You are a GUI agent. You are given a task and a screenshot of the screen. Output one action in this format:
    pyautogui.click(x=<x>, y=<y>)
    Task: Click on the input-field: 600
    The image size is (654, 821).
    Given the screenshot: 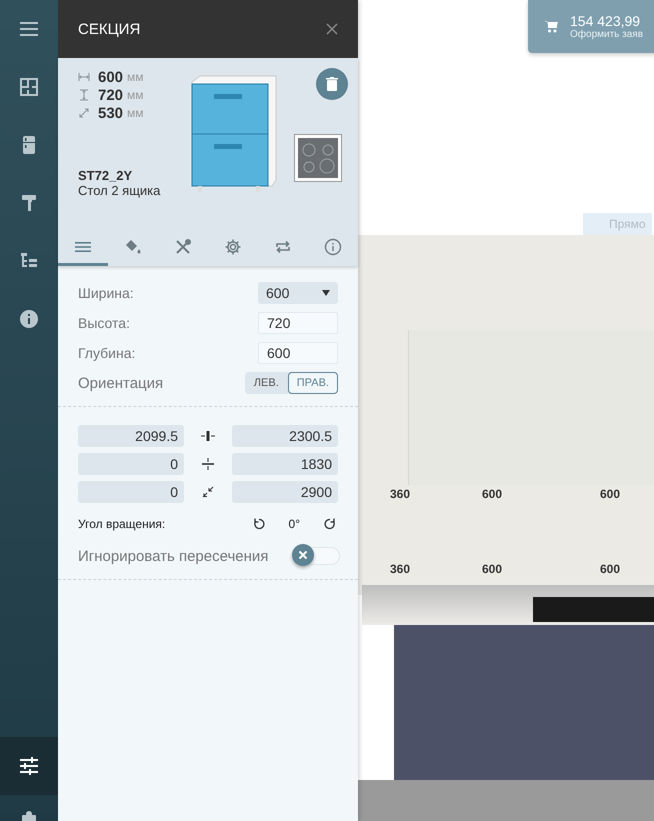 What is the action you would take?
    pyautogui.click(x=298, y=353)
    